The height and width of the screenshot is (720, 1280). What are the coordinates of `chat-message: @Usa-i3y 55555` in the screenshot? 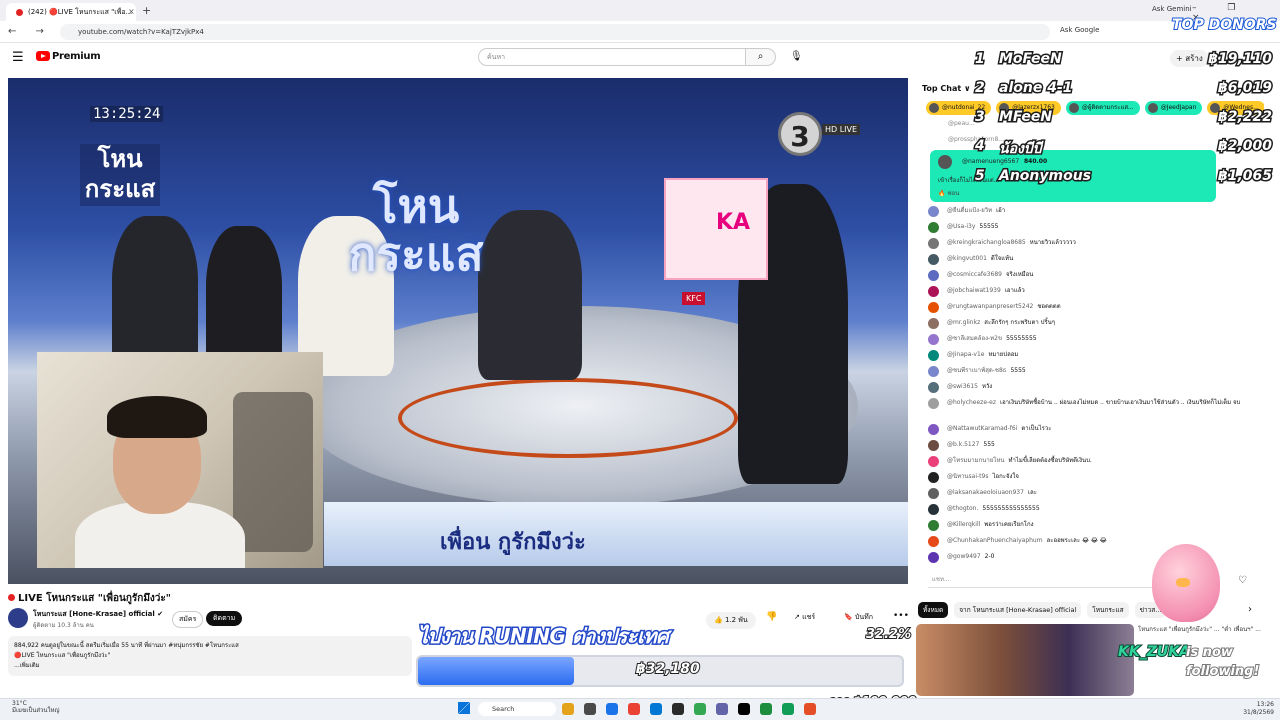 It's located at (1093, 230).